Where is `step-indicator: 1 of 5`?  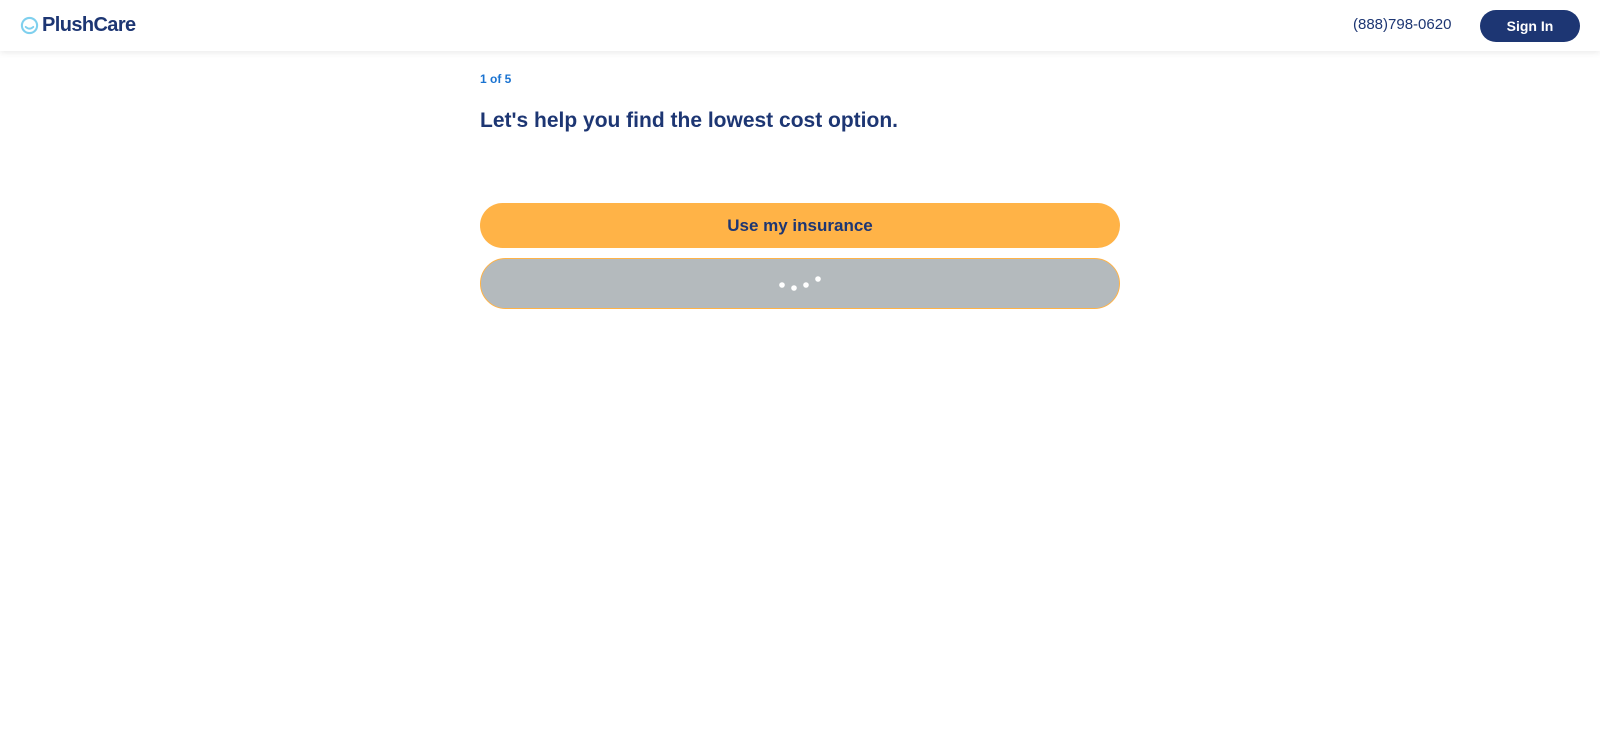 step-indicator: 1 of 5 is located at coordinates (496, 79).